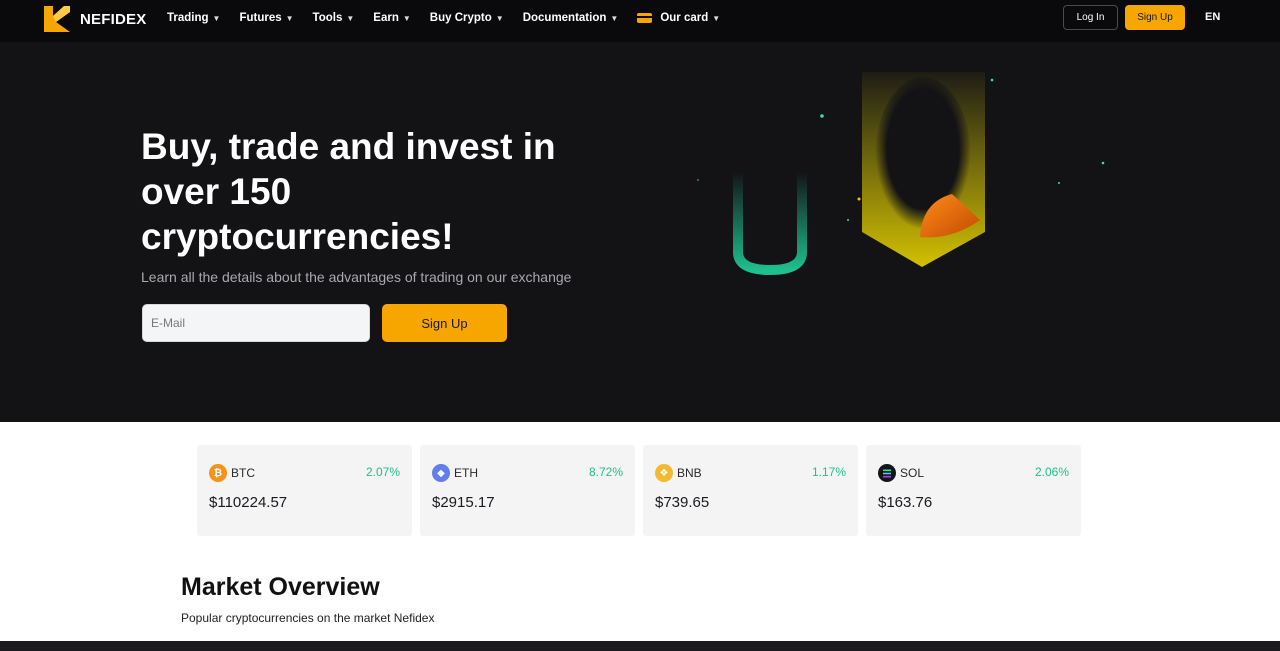 The image size is (1280, 651). I want to click on ticker-symbol: ETH, so click(466, 473).